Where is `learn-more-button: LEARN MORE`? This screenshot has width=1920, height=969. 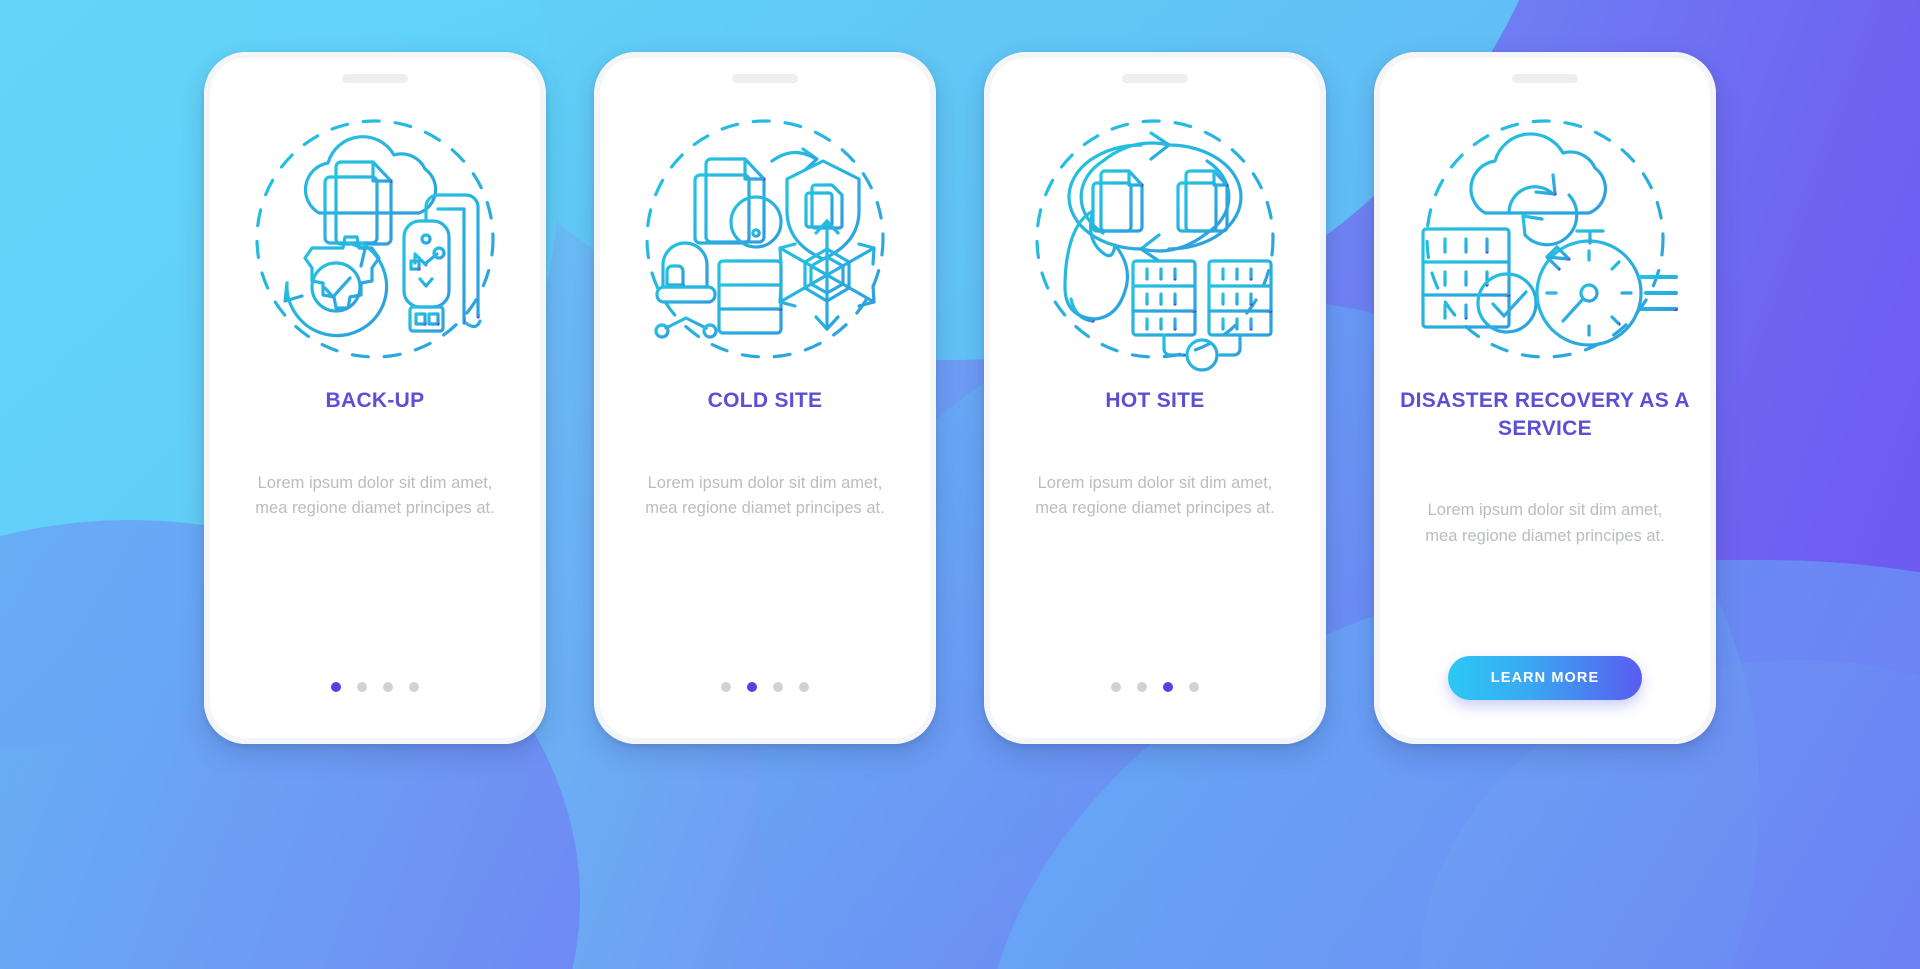 learn-more-button: LEARN MORE is located at coordinates (1545, 678).